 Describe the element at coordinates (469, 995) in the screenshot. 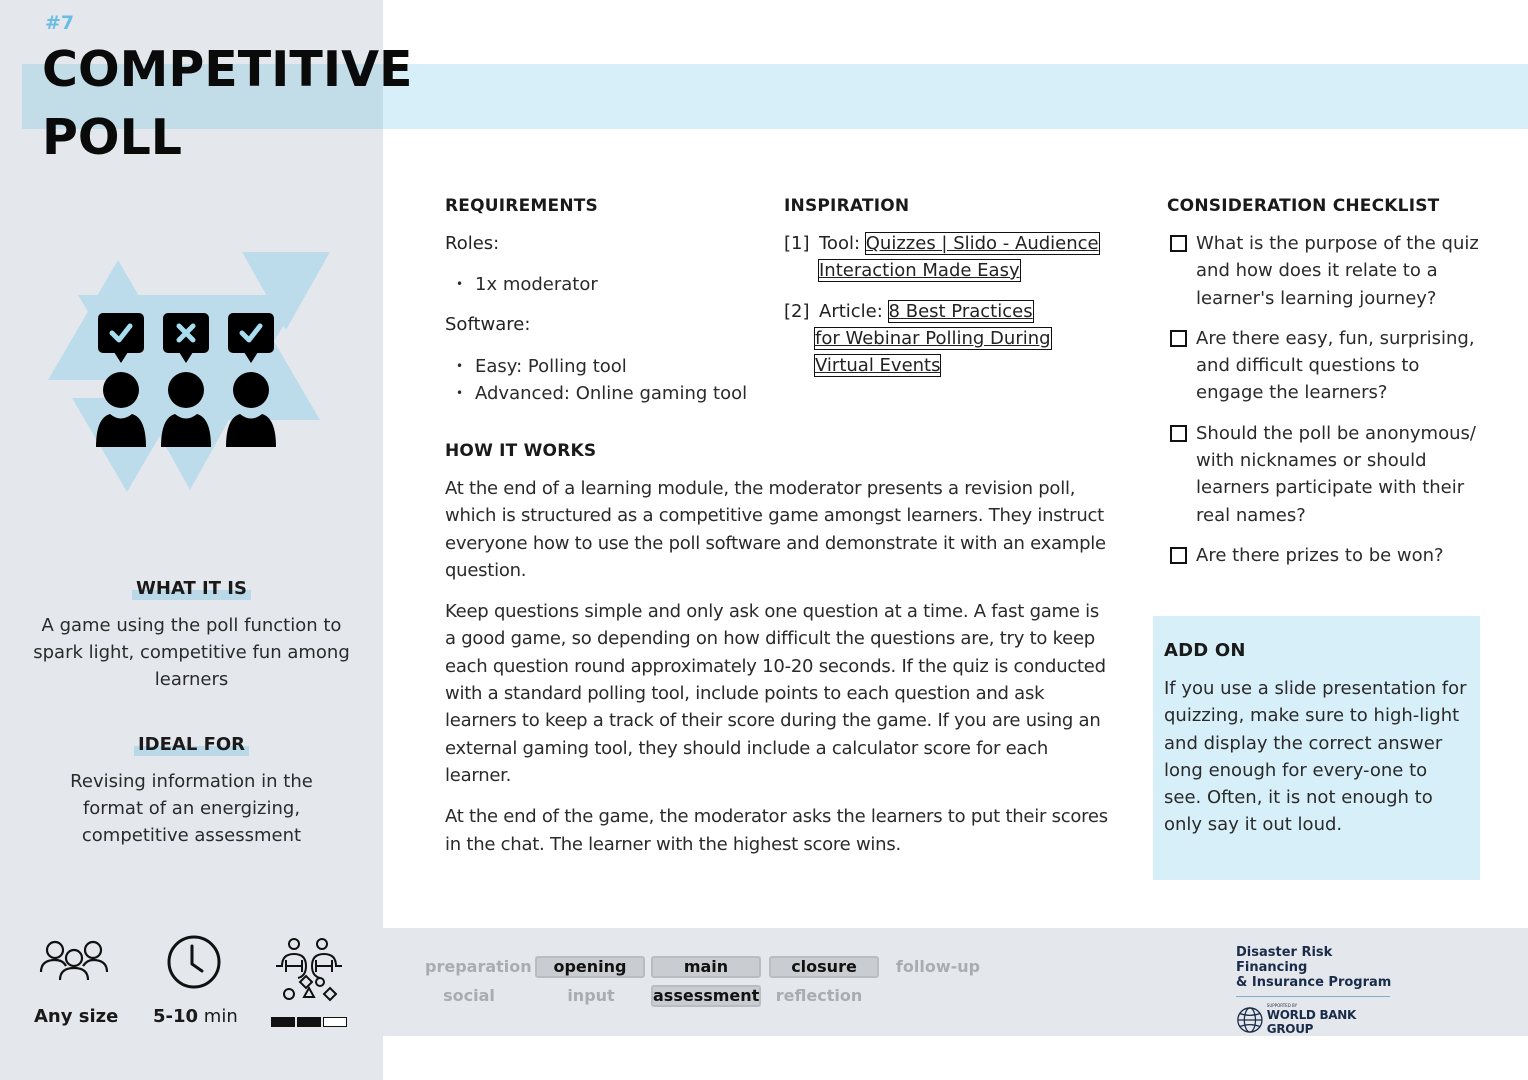

I see `tag-social: social` at that location.